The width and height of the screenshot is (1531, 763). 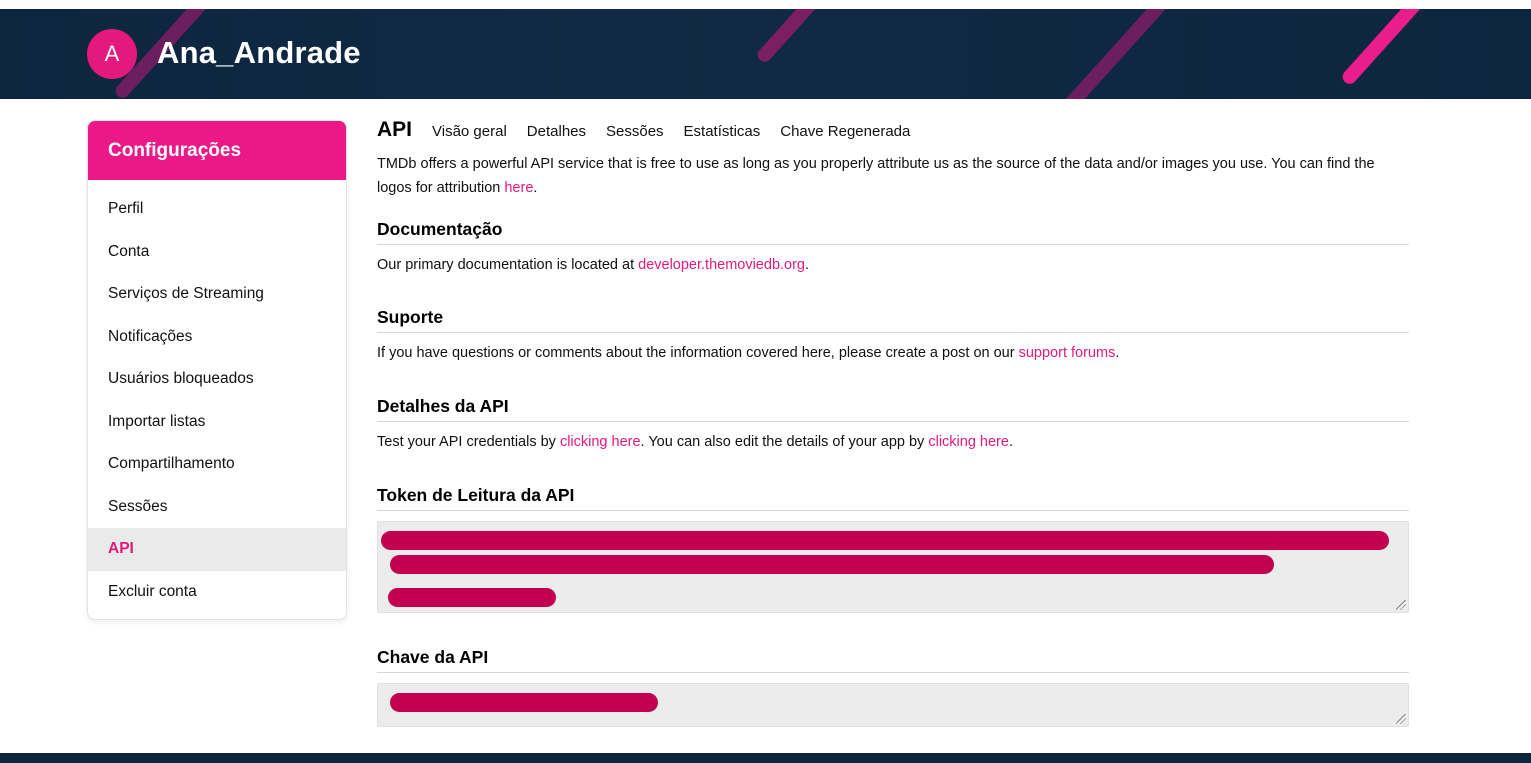 What do you see at coordinates (893, 705) in the screenshot?
I see `api-key-field` at bounding box center [893, 705].